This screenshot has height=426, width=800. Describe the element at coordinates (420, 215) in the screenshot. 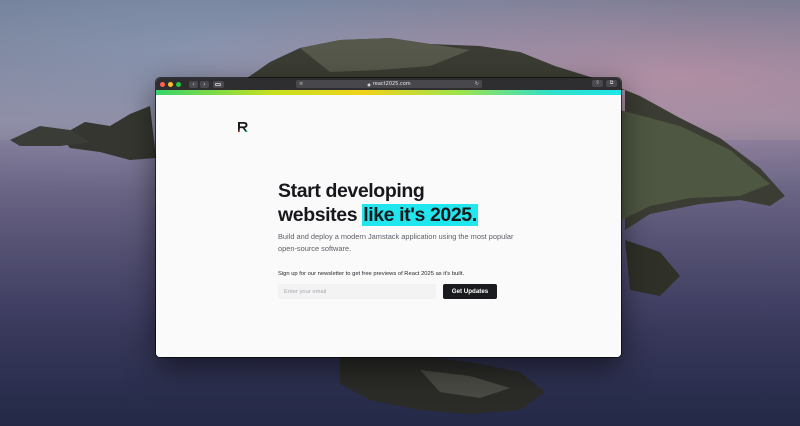

I see `hero-title-highlight: like it's 2025.` at that location.